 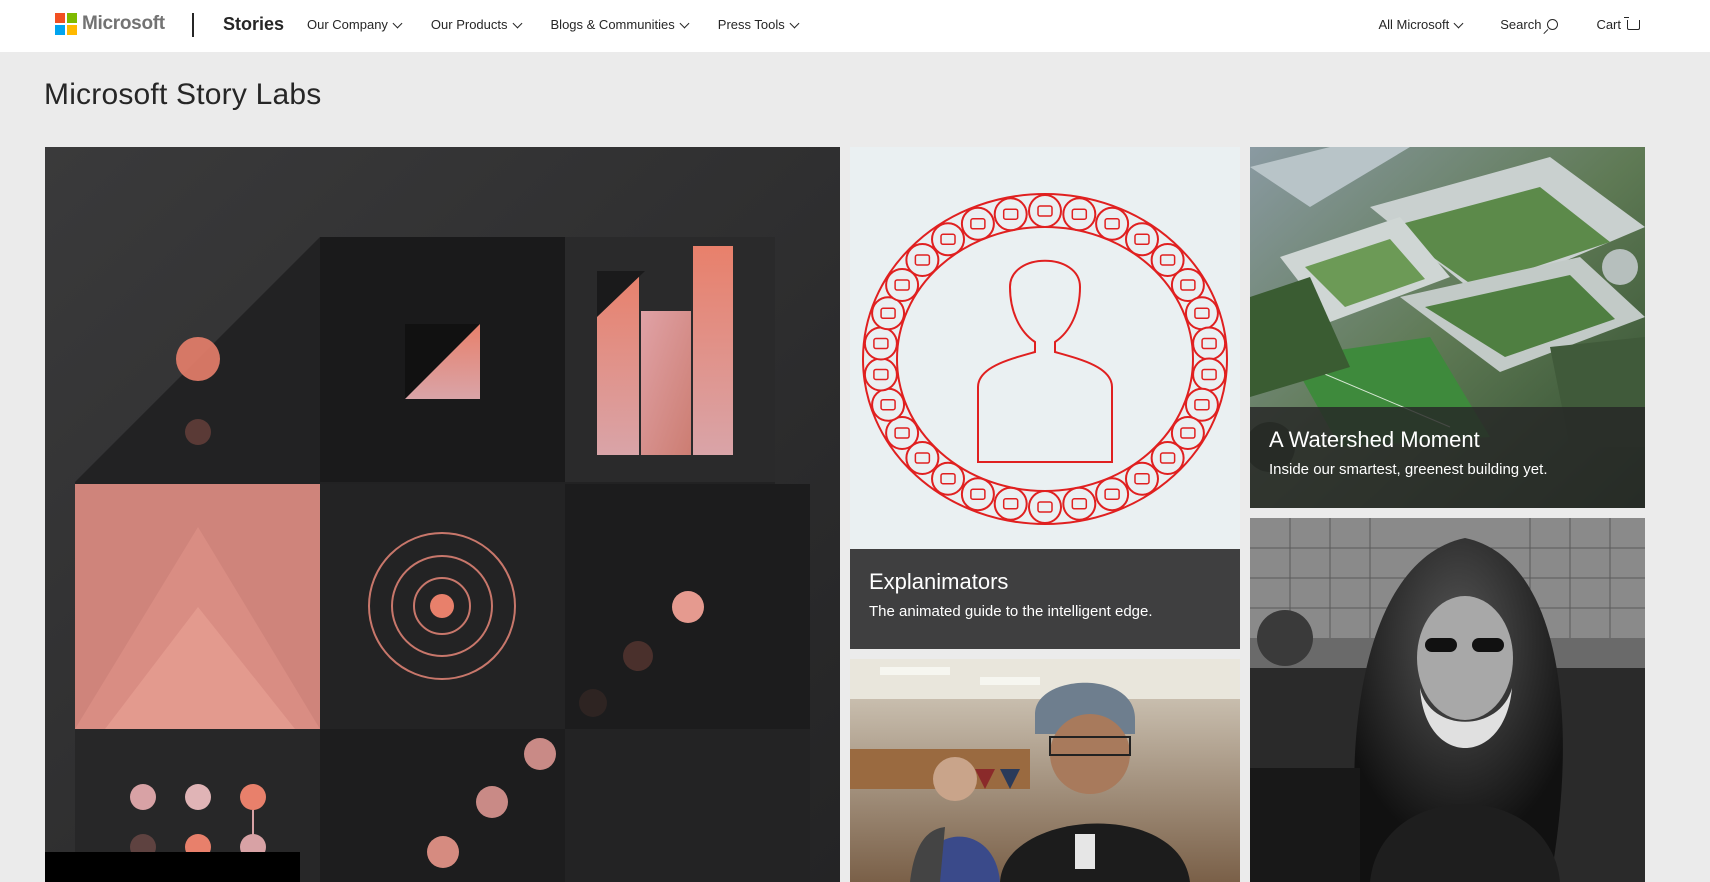 I want to click on cart-button: Cart, so click(x=1618, y=24).